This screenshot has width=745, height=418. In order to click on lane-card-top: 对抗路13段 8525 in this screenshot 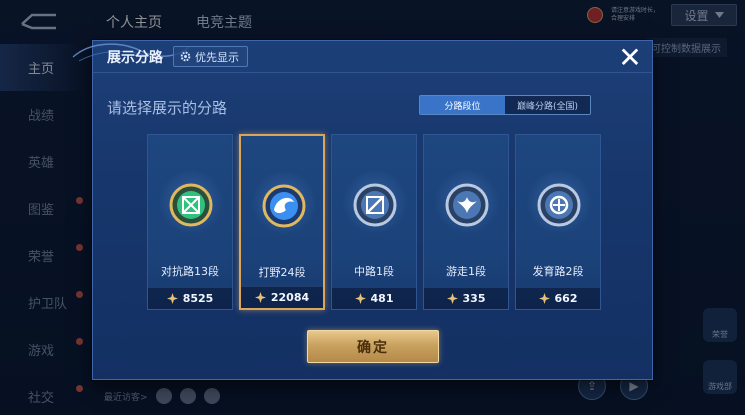, I will do `click(190, 222)`.